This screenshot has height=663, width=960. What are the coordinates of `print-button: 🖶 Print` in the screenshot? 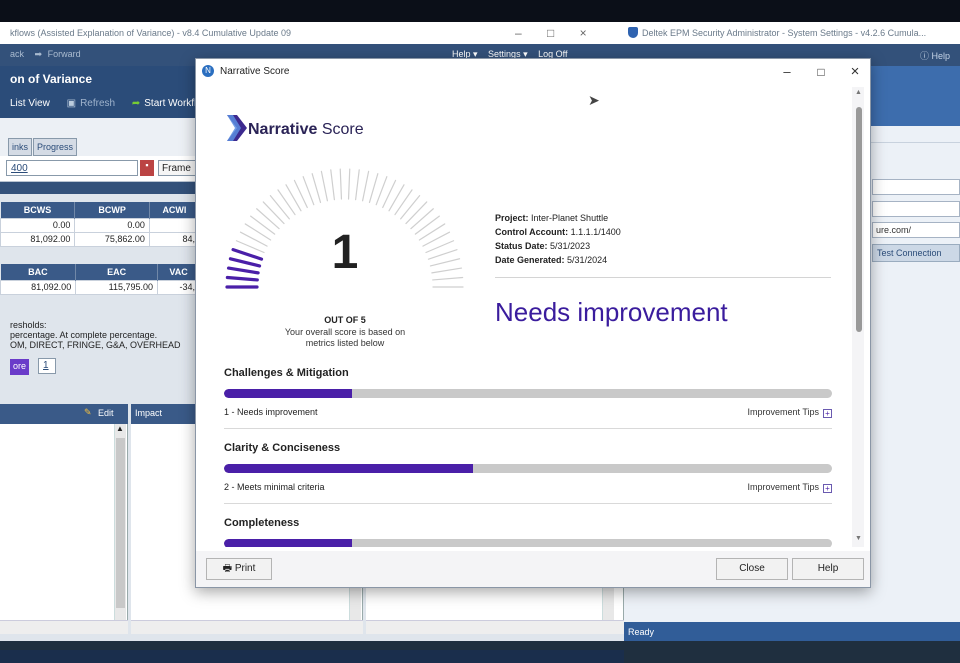 It's located at (239, 569).